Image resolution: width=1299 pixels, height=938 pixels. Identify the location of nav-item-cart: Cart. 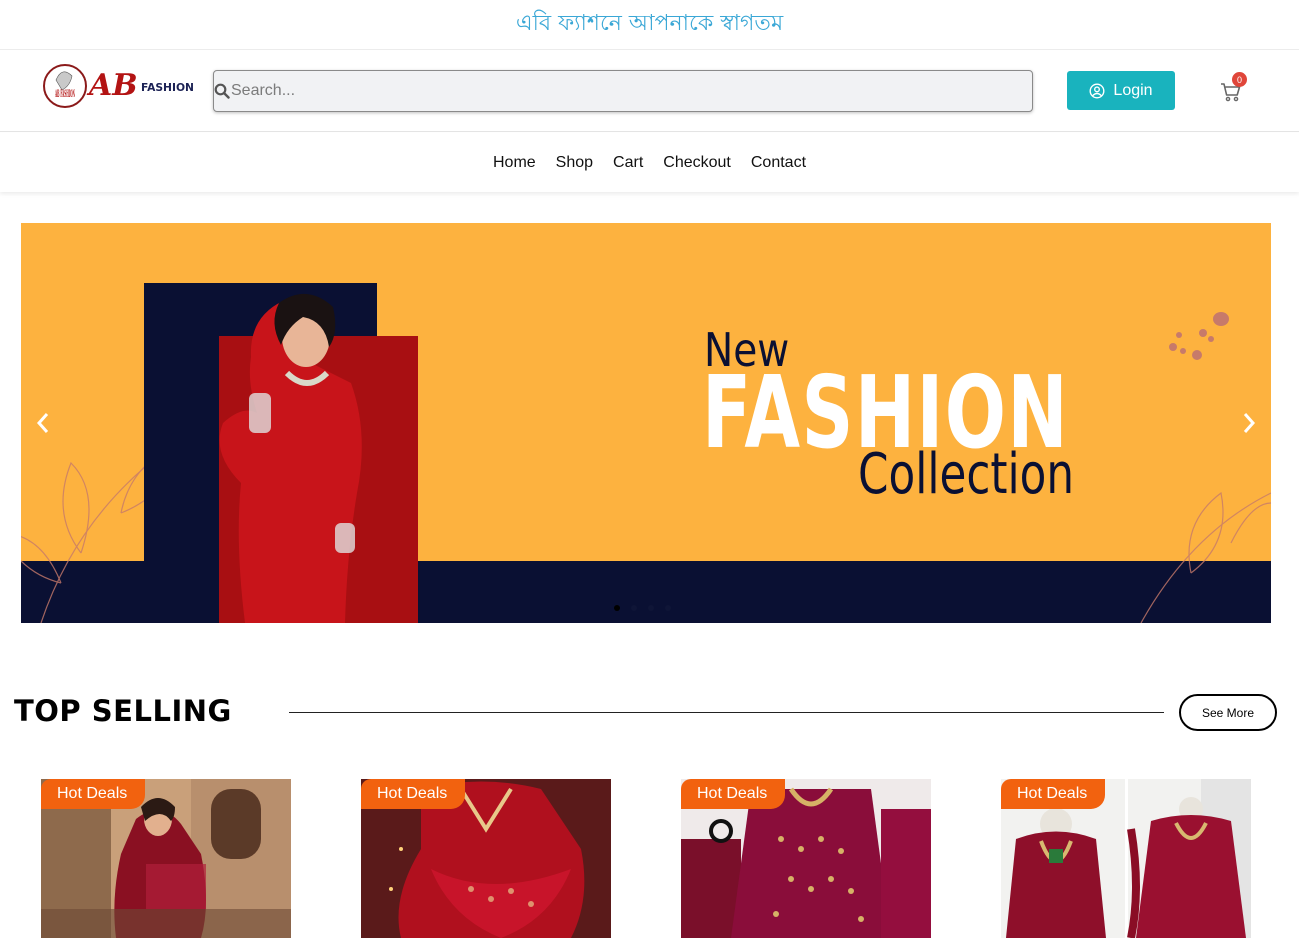
(628, 163).